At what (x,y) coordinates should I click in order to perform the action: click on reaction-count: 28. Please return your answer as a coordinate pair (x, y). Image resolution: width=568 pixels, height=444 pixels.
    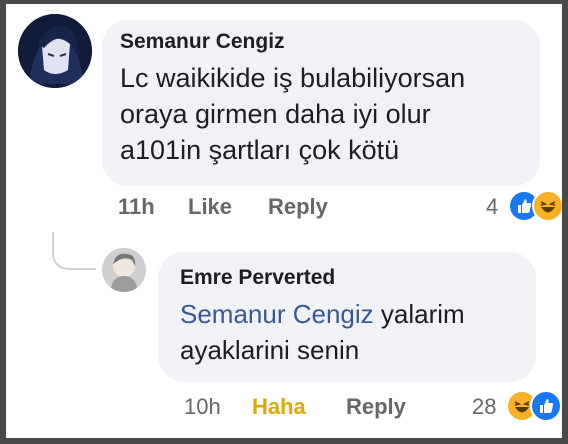
    Looking at the image, I should click on (484, 407).